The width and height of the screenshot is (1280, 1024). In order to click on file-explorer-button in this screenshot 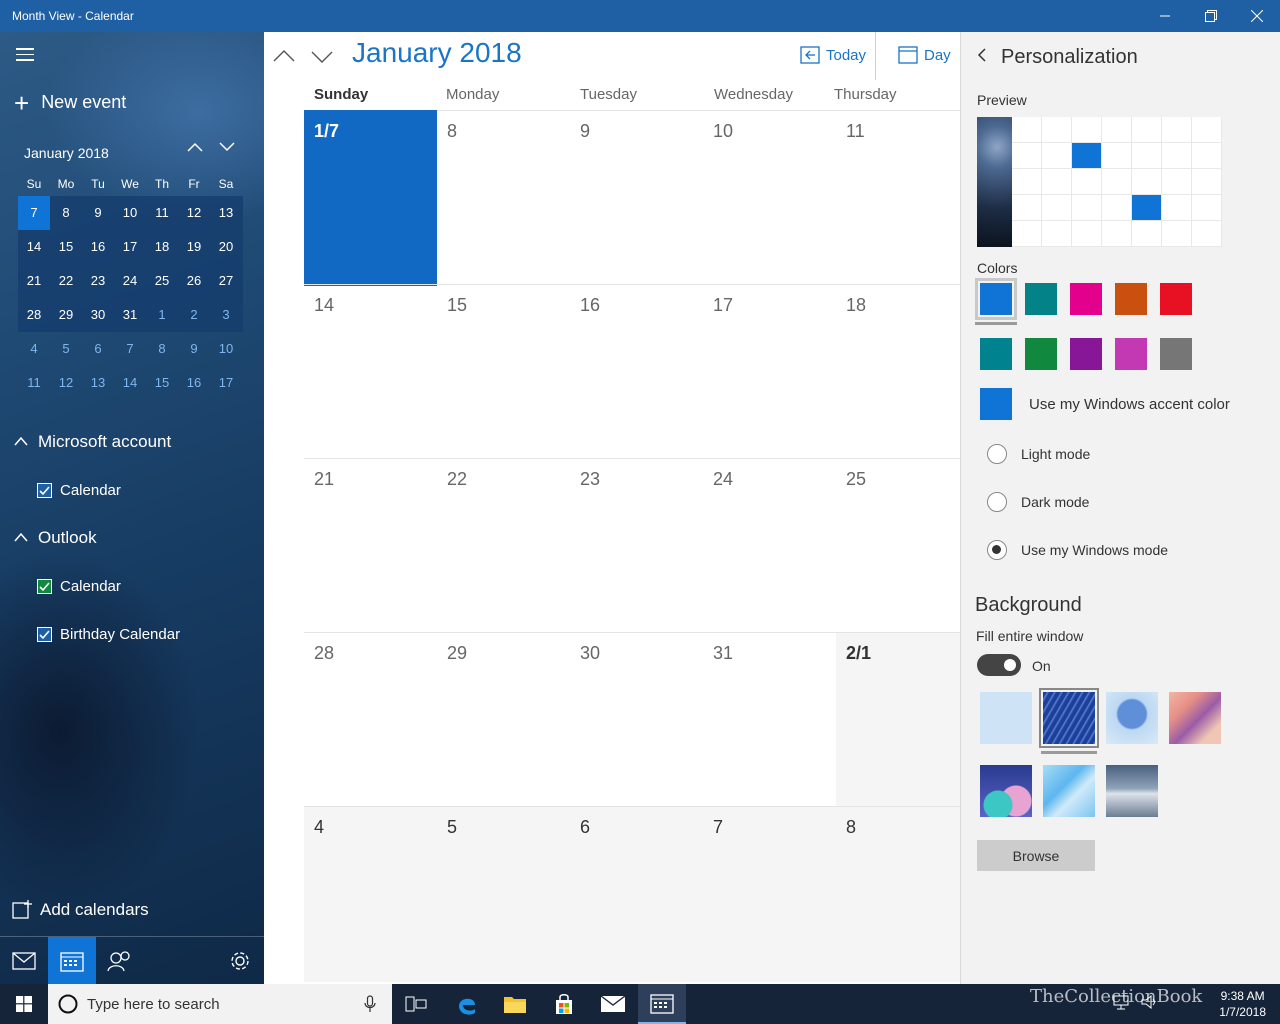, I will do `click(515, 1004)`.